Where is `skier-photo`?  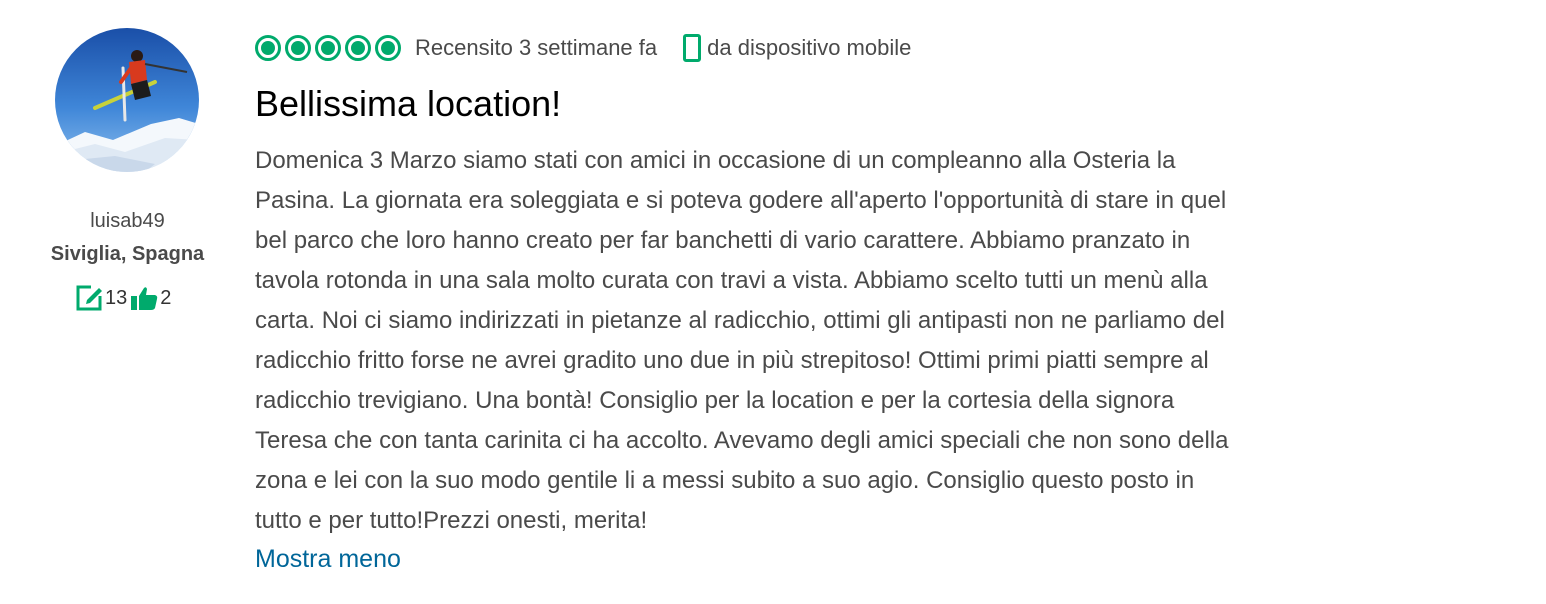
skier-photo is located at coordinates (127, 100).